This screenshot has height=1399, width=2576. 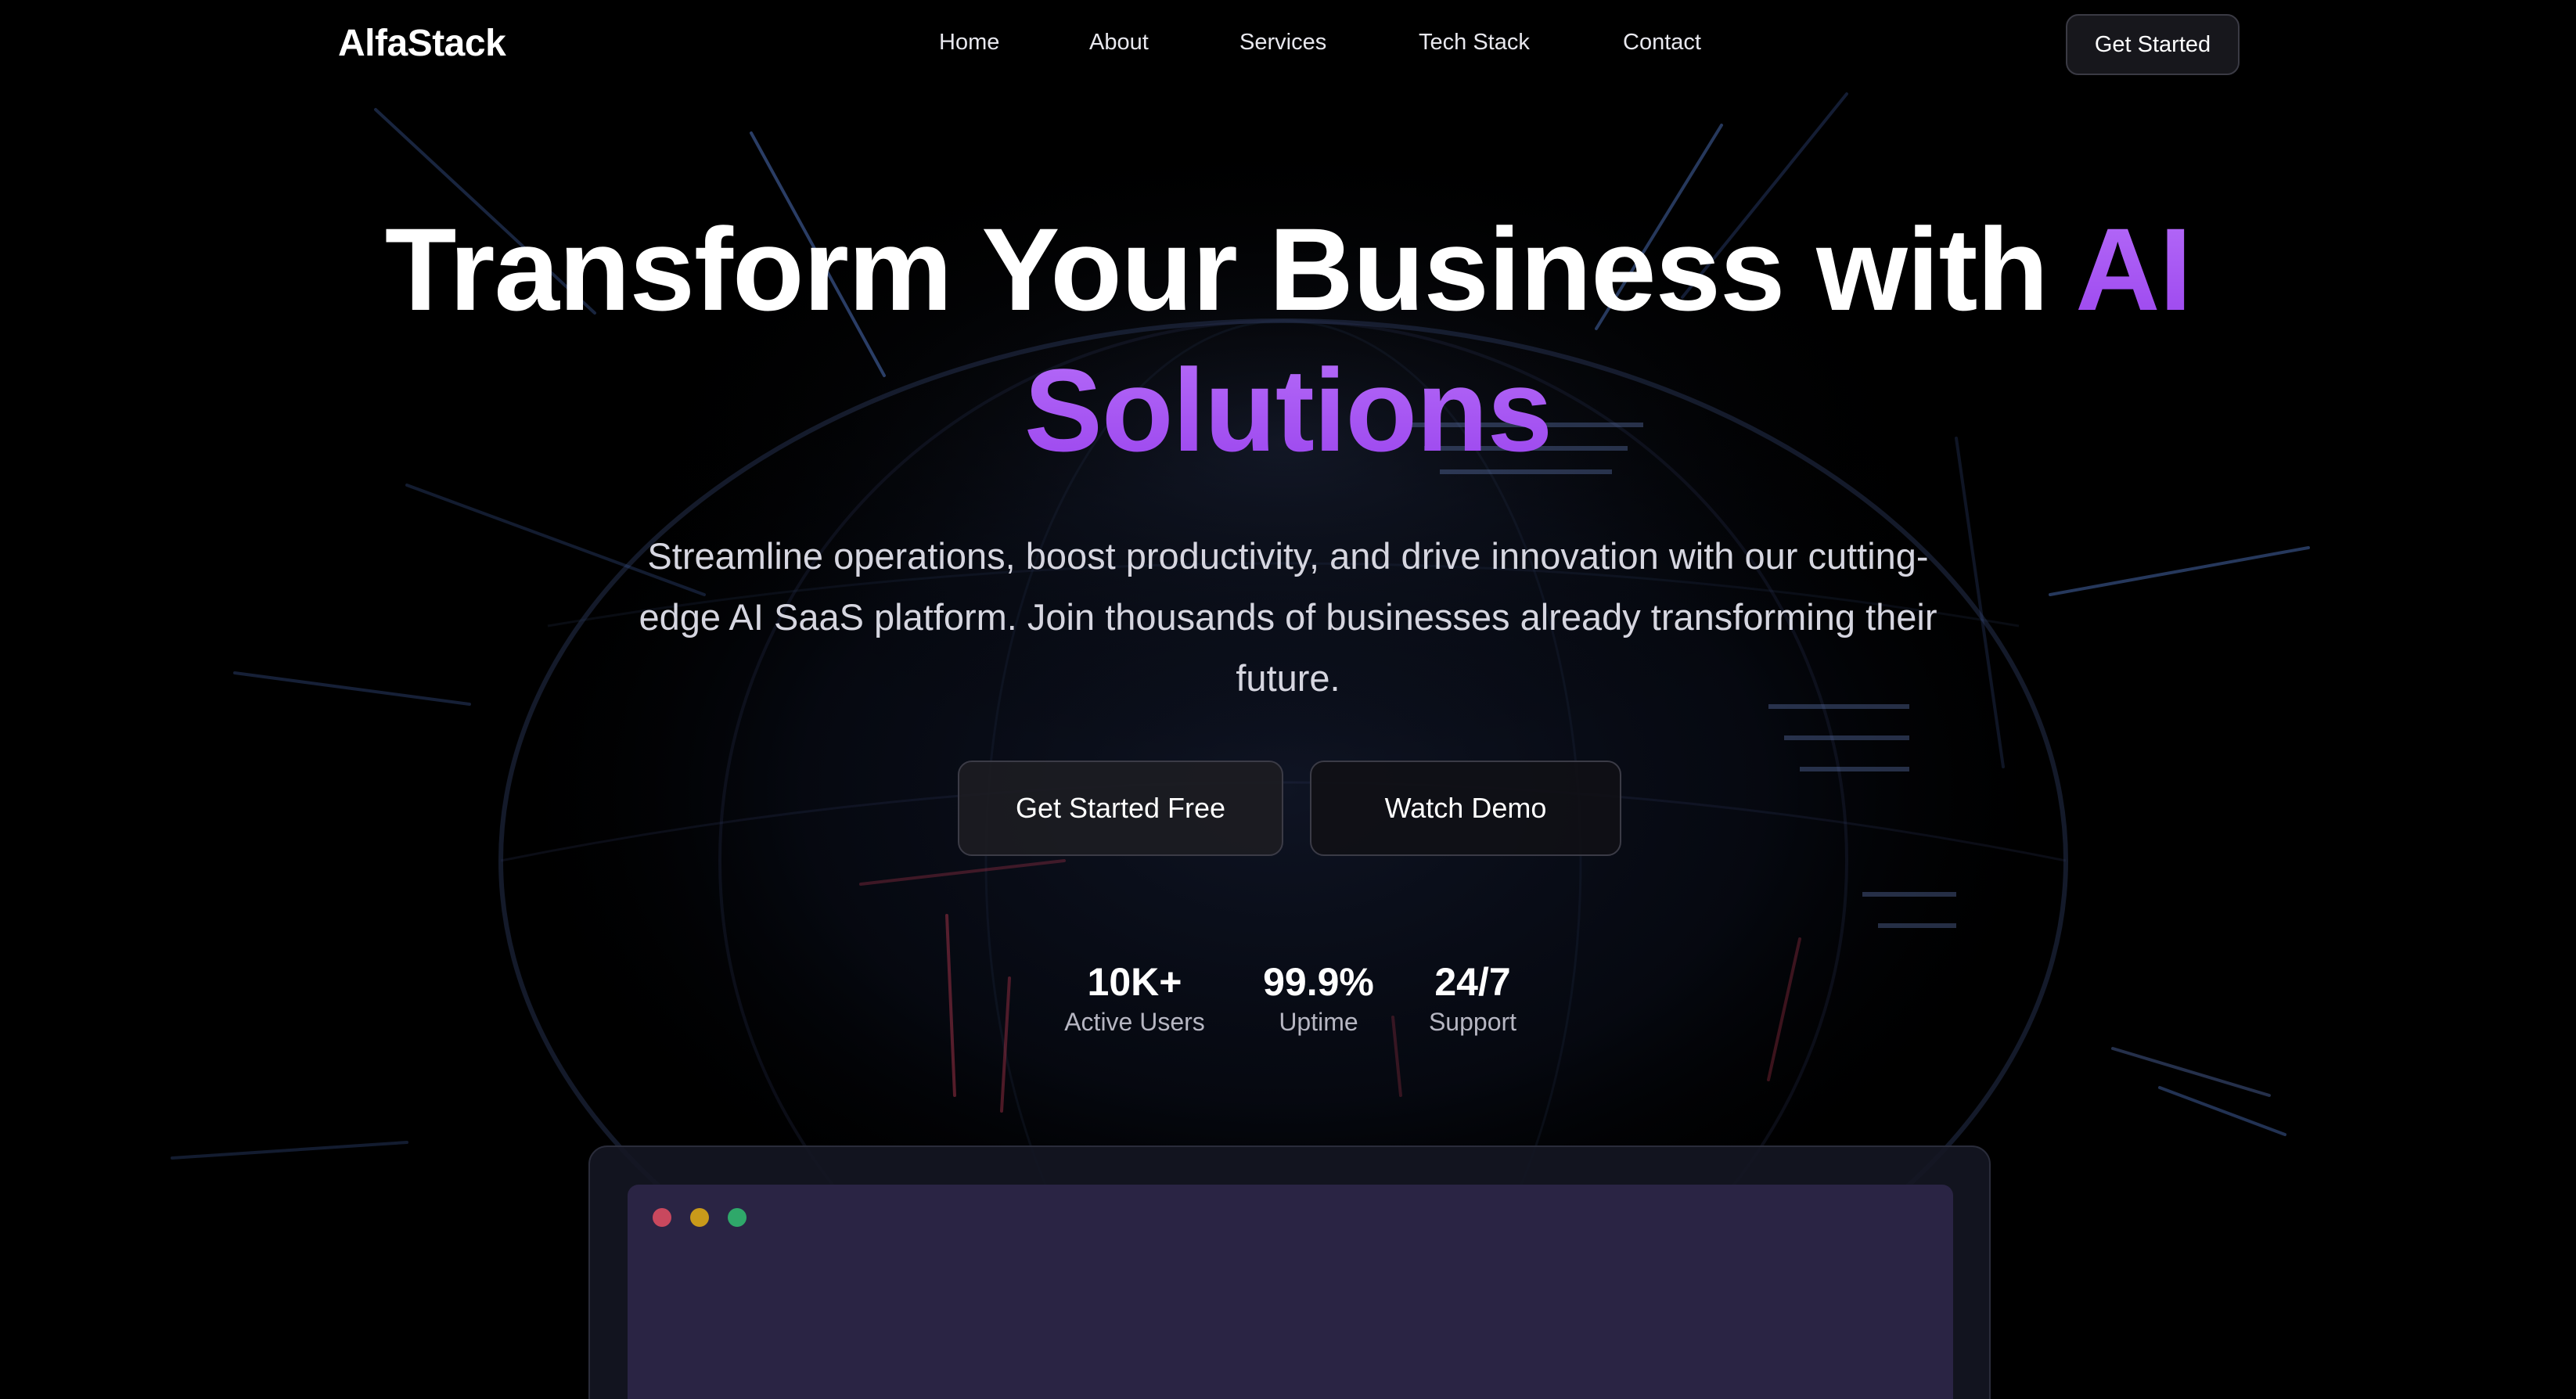 What do you see at coordinates (1472, 982) in the screenshot?
I see `stat-value: 24/7` at bounding box center [1472, 982].